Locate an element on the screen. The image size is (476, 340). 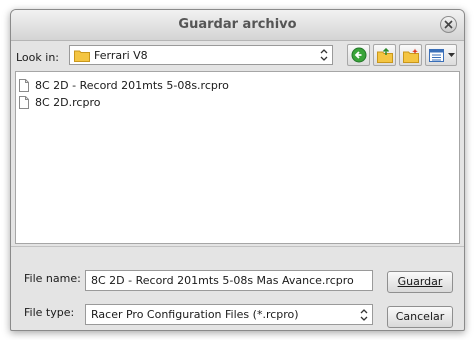
file-type-label: File type: is located at coordinates (49, 312).